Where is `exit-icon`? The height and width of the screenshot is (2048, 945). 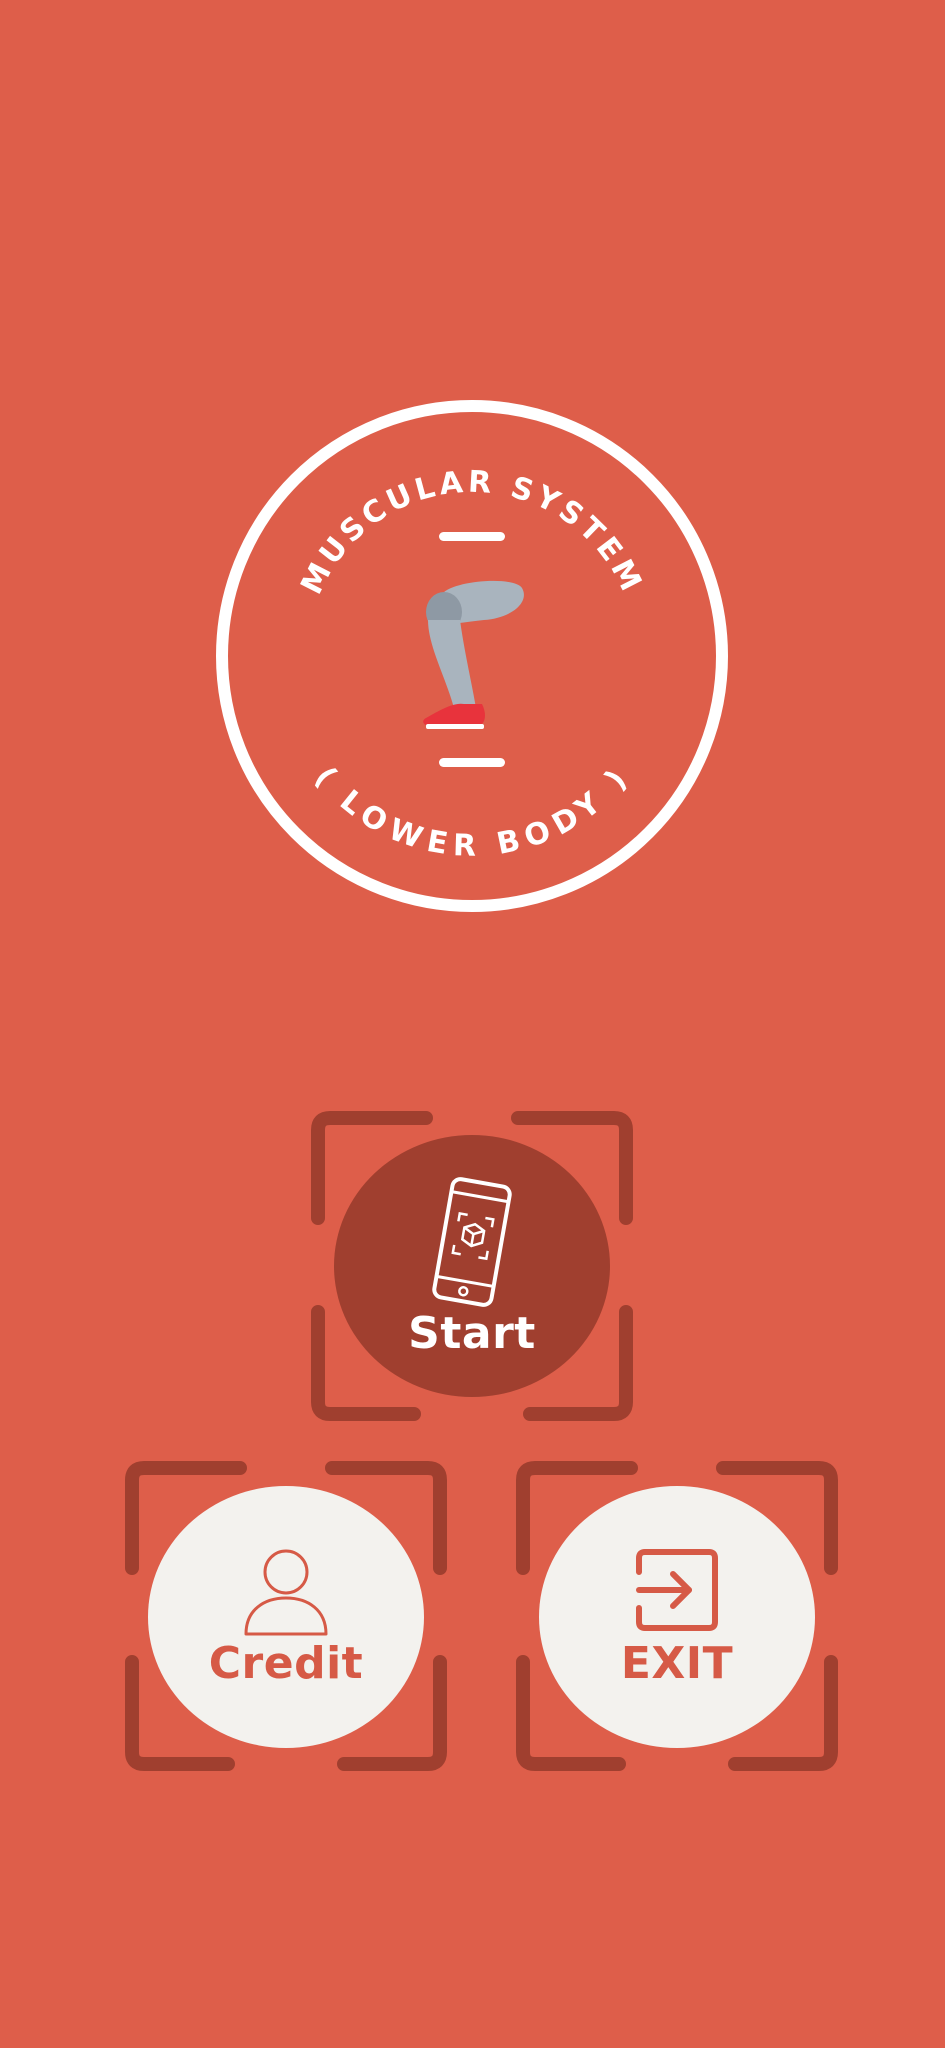 exit-icon is located at coordinates (677, 1590).